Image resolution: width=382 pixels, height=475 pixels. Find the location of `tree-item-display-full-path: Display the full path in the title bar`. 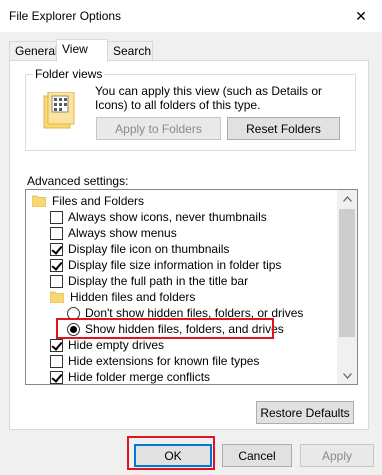

tree-item-display-full-path: Display the full path in the title bar is located at coordinates (149, 281).